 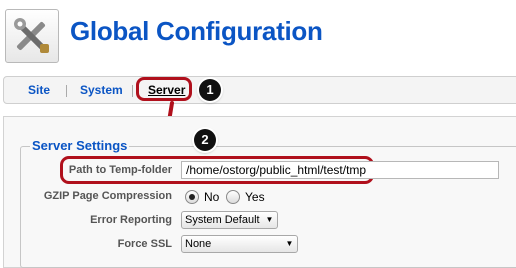 What do you see at coordinates (101, 90) in the screenshot?
I see `tab-system: System` at bounding box center [101, 90].